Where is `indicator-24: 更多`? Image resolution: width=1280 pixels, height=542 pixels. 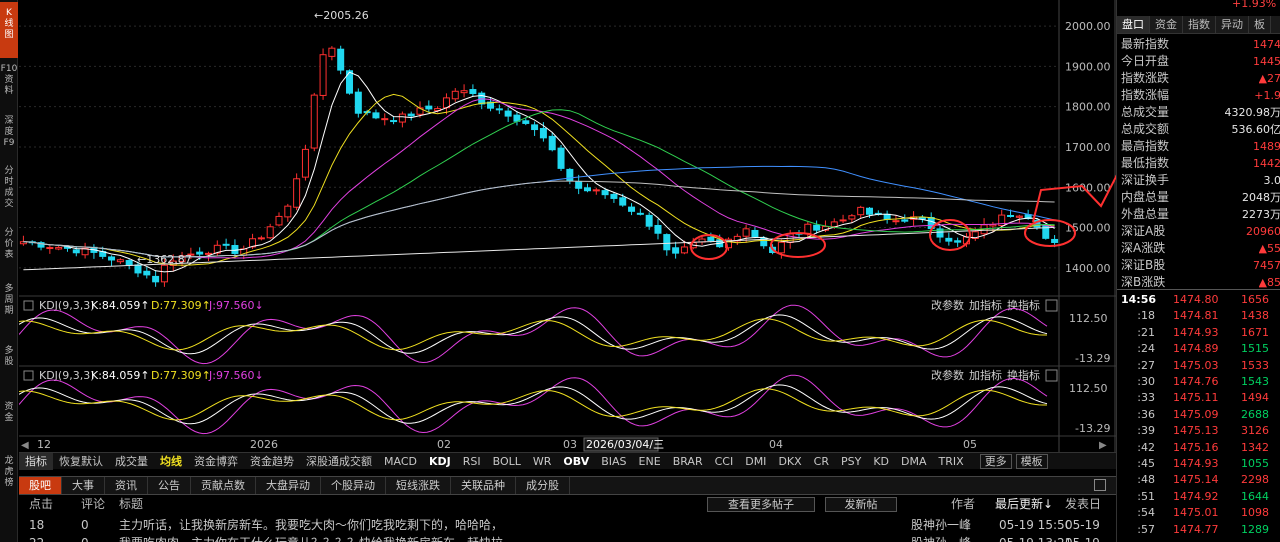
indicator-24: 更多 is located at coordinates (995, 461).